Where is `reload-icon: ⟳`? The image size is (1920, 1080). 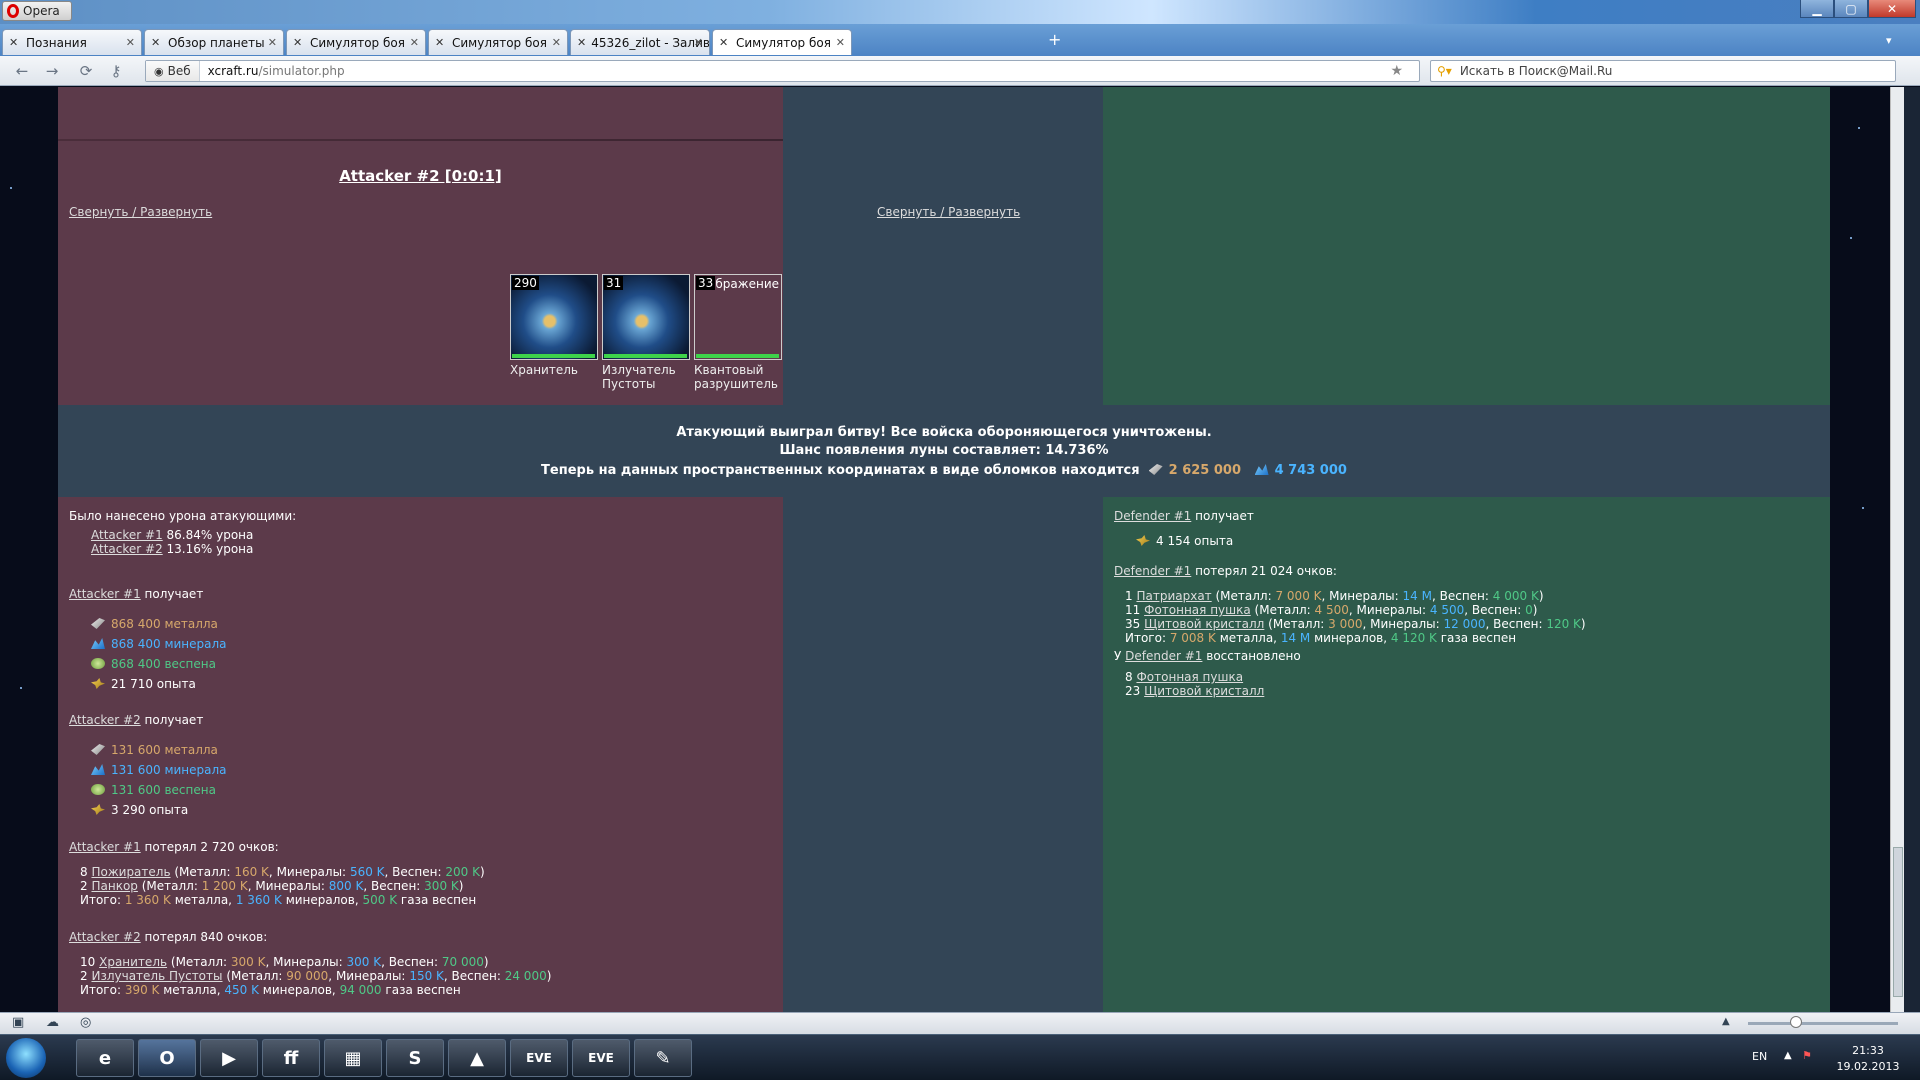
reload-icon: ⟳ is located at coordinates (86, 71).